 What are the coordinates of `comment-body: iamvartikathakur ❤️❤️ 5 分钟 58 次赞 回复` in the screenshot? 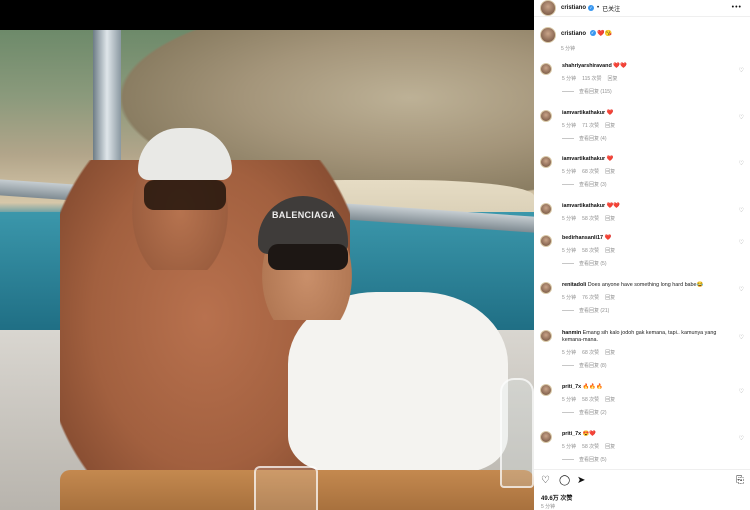 It's located at (647, 212).